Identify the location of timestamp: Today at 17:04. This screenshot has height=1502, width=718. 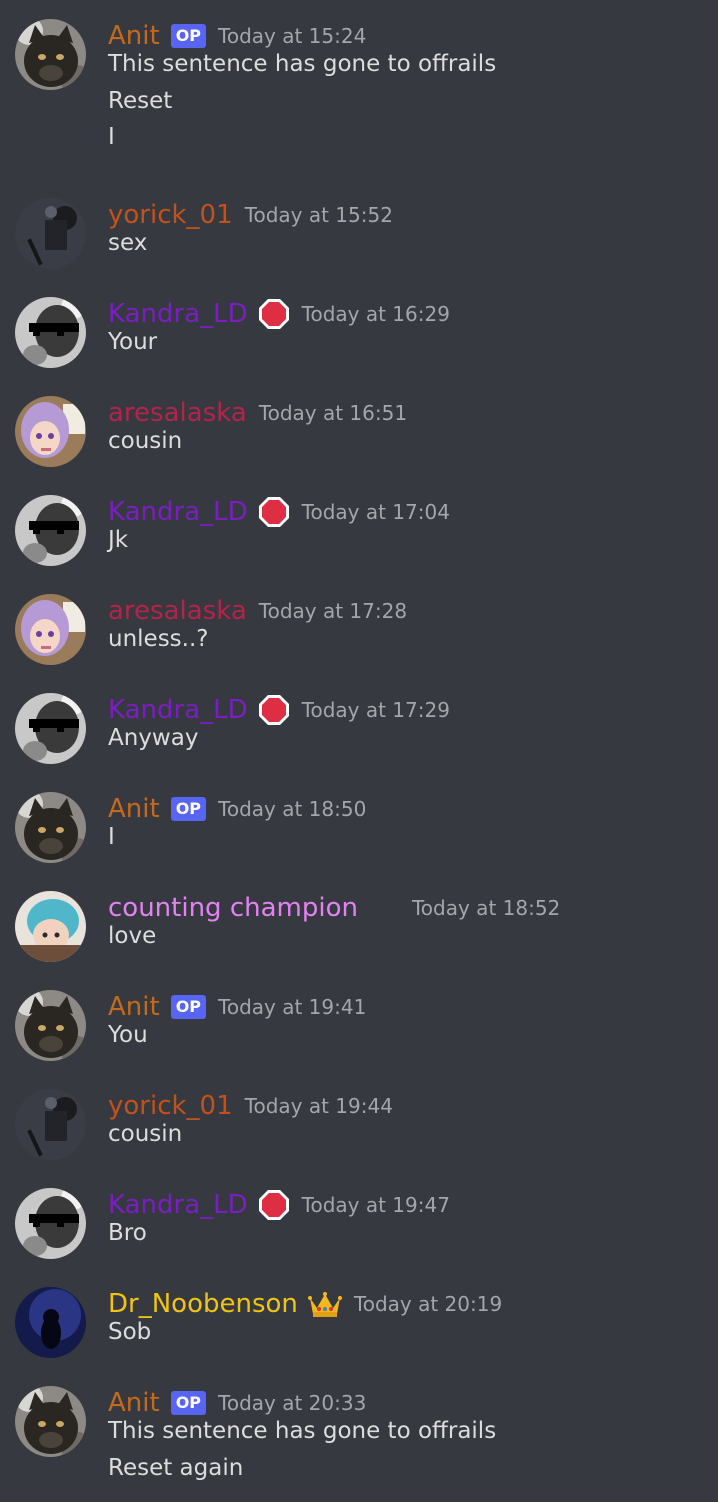
(375, 512).